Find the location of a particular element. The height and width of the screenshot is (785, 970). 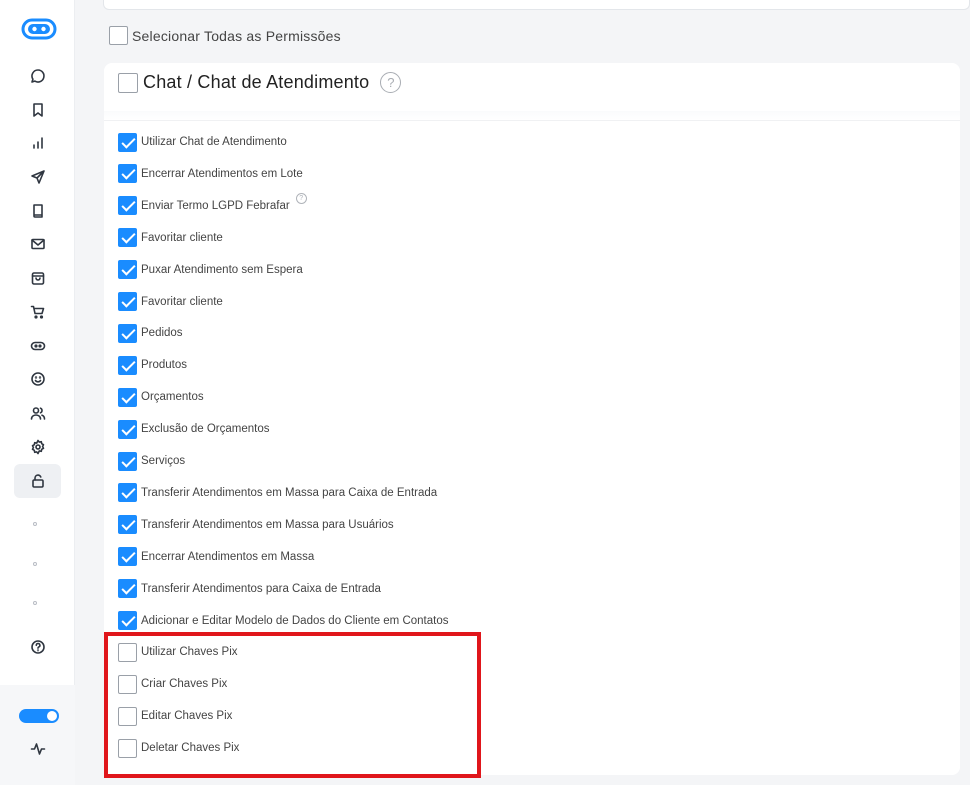

section-title: Chat / Chat de Atendimento is located at coordinates (256, 82).